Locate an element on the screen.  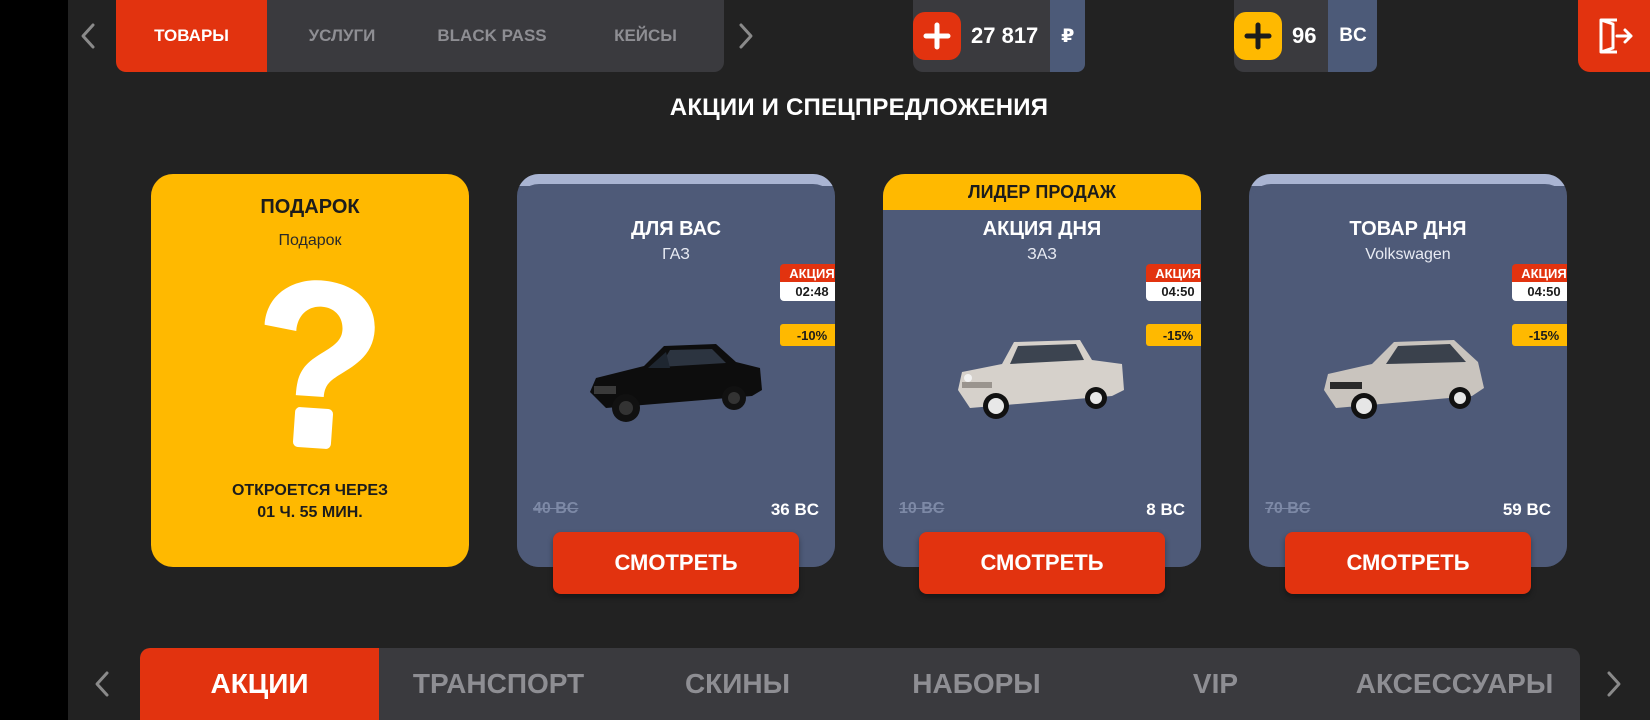
tab-services: УСЛУГИ is located at coordinates (342, 36).